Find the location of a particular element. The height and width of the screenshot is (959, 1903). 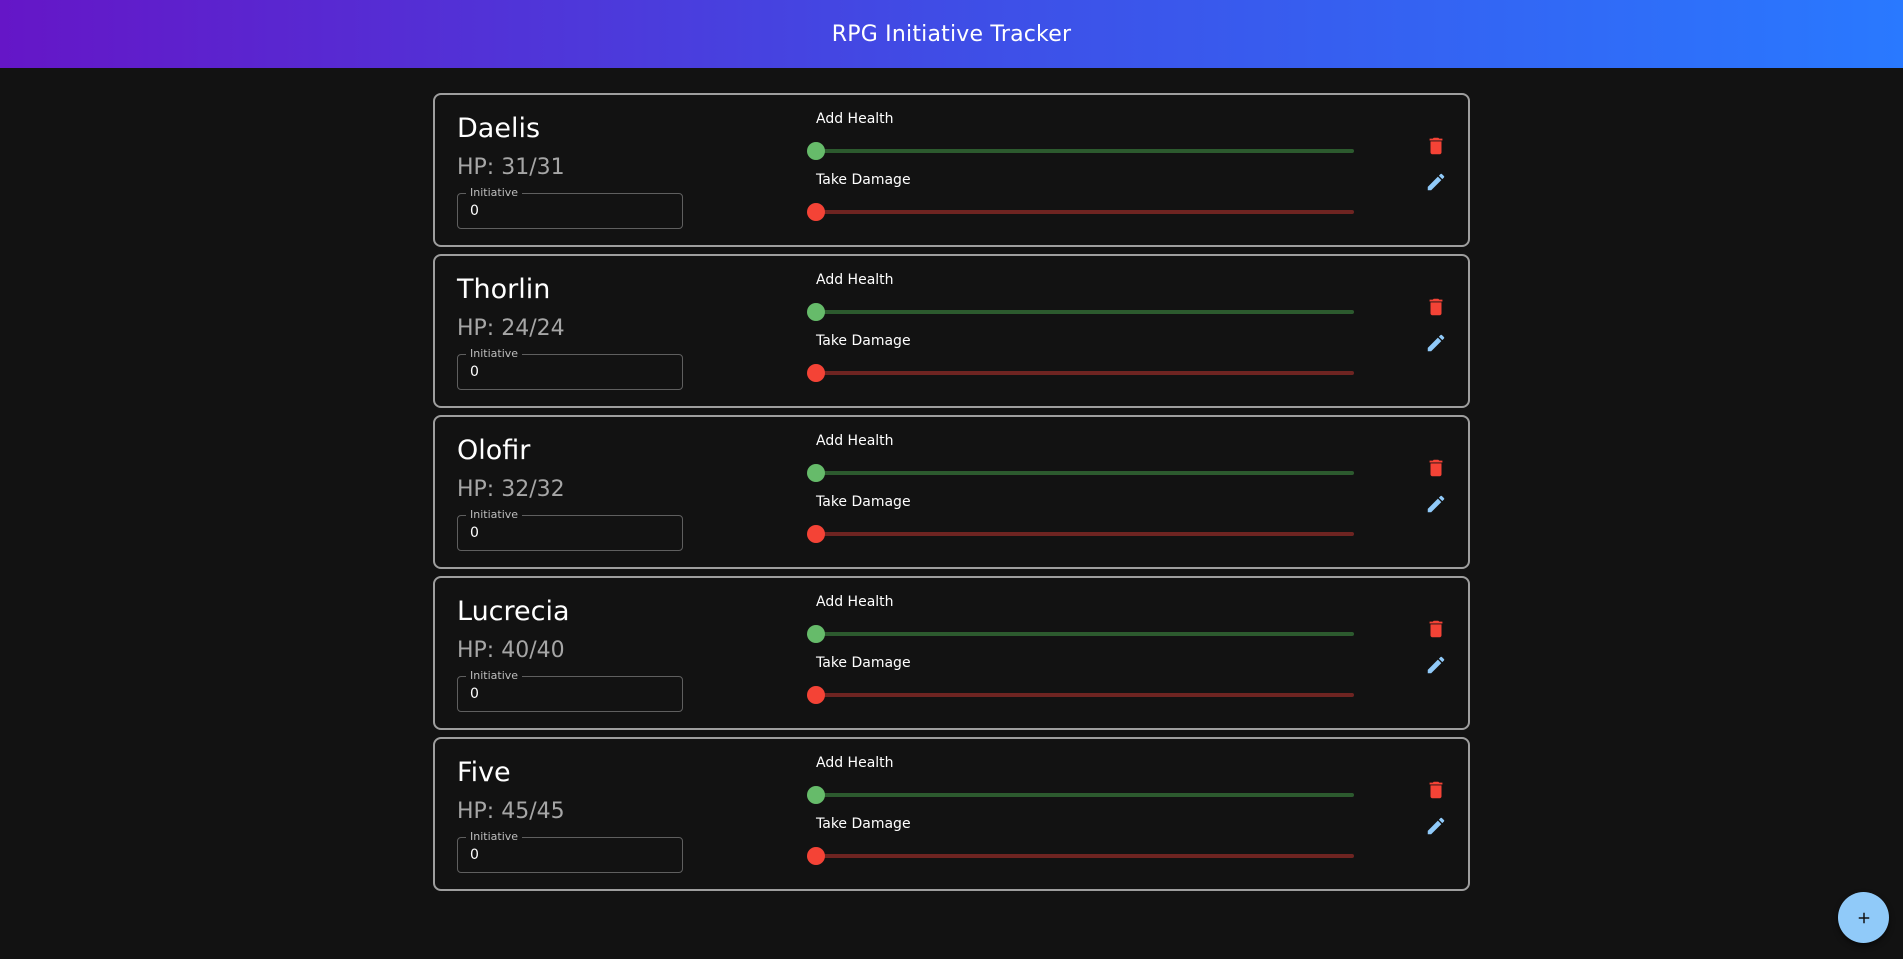

hp-display: HP: 40/40 is located at coordinates (511, 650).